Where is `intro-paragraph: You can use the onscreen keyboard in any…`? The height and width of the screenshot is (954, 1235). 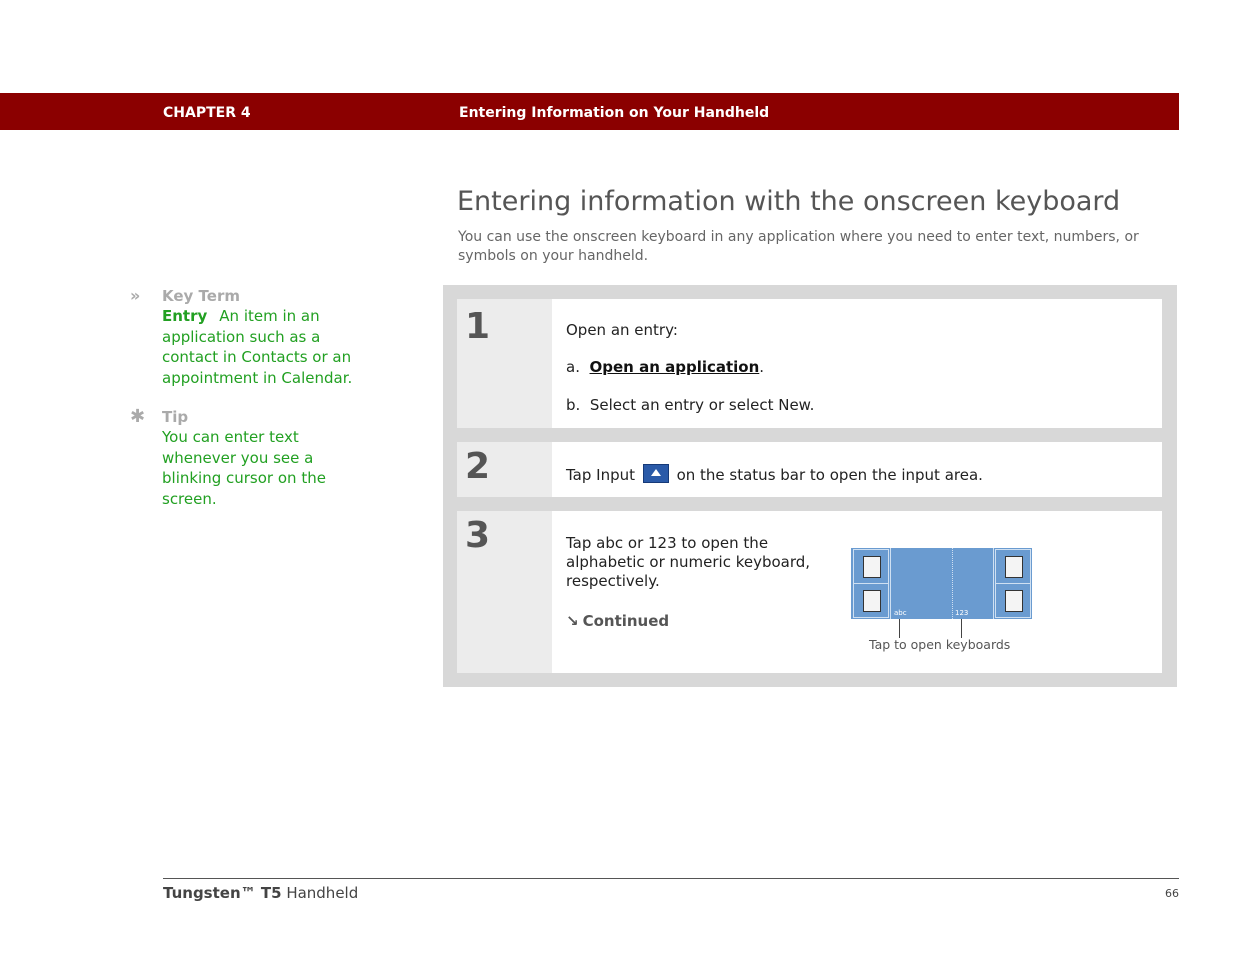 intro-paragraph: You can use the onscreen keyboard in any… is located at coordinates (798, 246).